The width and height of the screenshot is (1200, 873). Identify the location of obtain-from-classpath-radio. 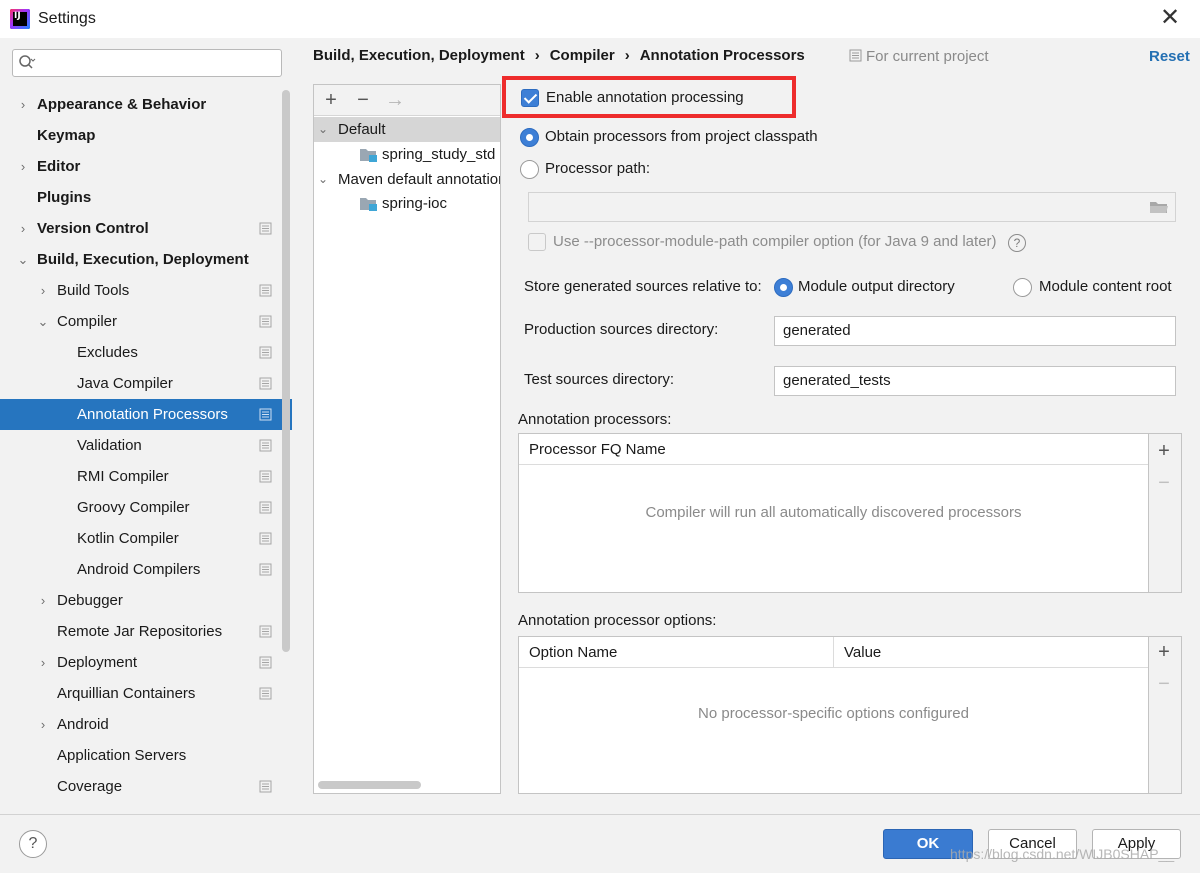
(529, 137).